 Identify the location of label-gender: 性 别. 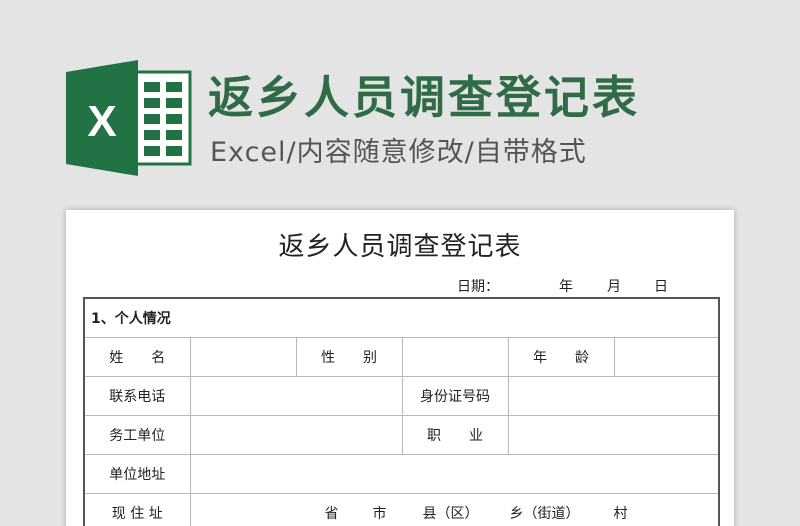
(349, 356).